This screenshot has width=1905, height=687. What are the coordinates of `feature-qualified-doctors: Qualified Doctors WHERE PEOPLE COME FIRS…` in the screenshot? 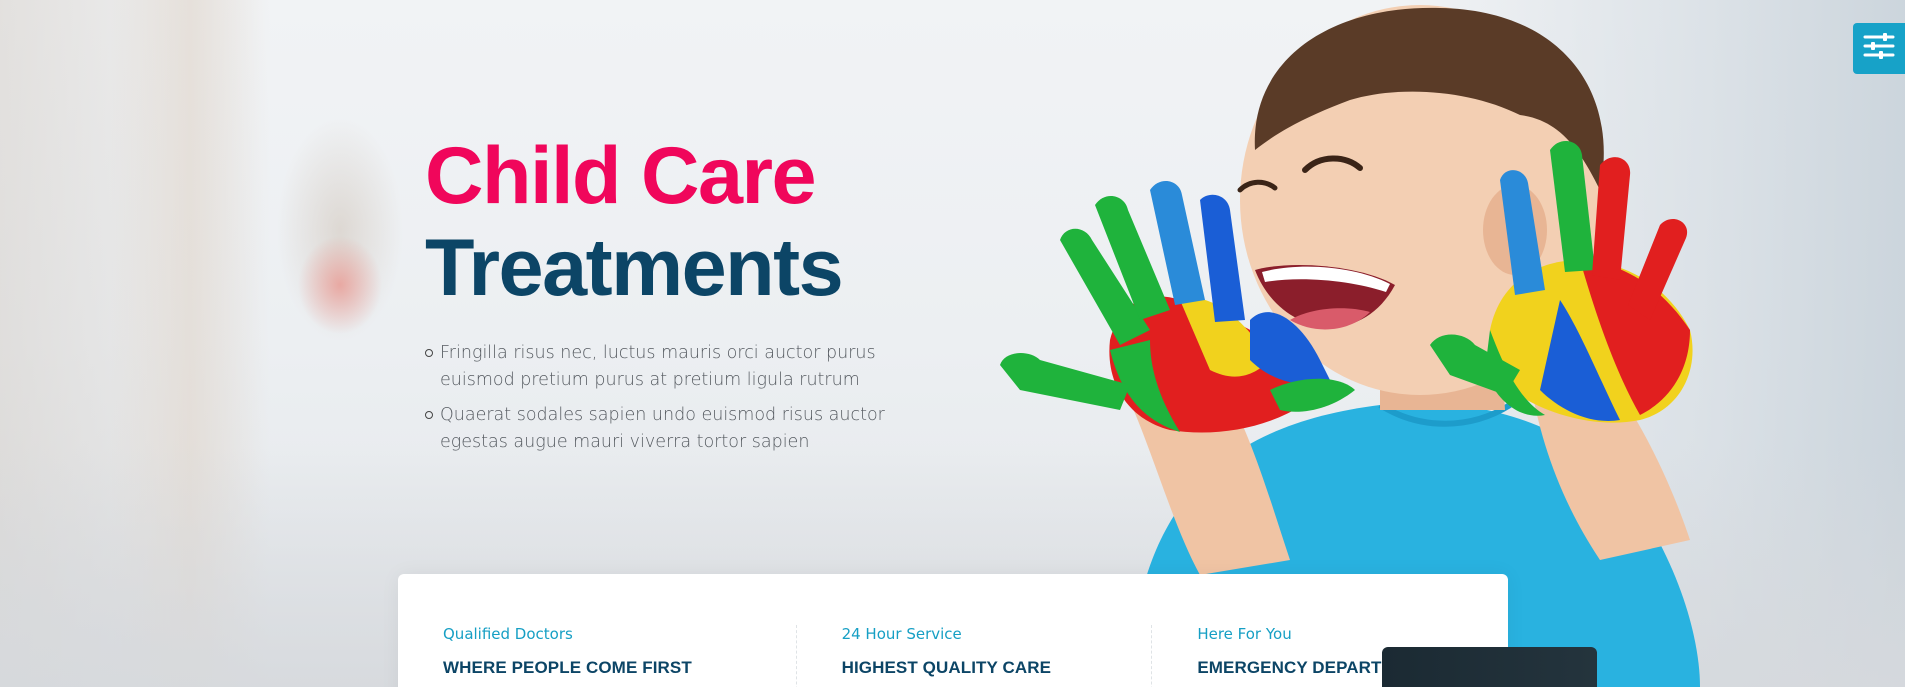 It's located at (620, 656).